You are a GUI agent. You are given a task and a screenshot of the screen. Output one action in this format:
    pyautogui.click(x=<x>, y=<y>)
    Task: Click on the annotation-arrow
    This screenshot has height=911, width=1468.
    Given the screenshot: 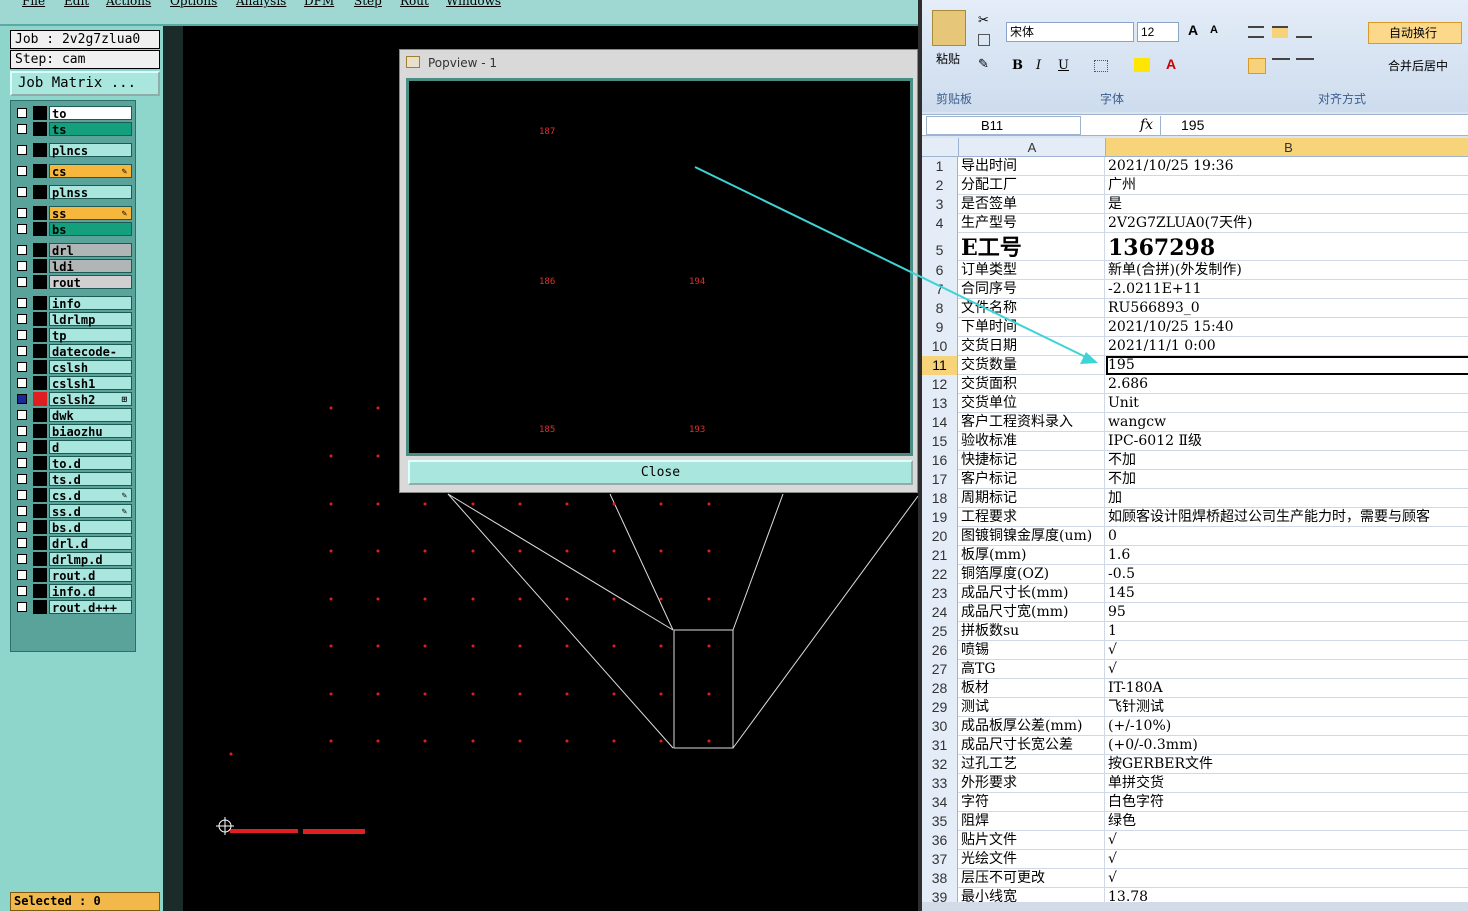 What is the action you would take?
    pyautogui.click(x=896, y=265)
    